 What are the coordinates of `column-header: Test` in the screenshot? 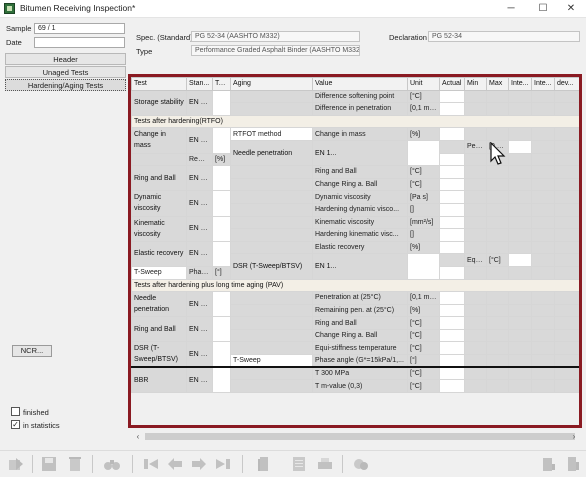 It's located at (159, 84).